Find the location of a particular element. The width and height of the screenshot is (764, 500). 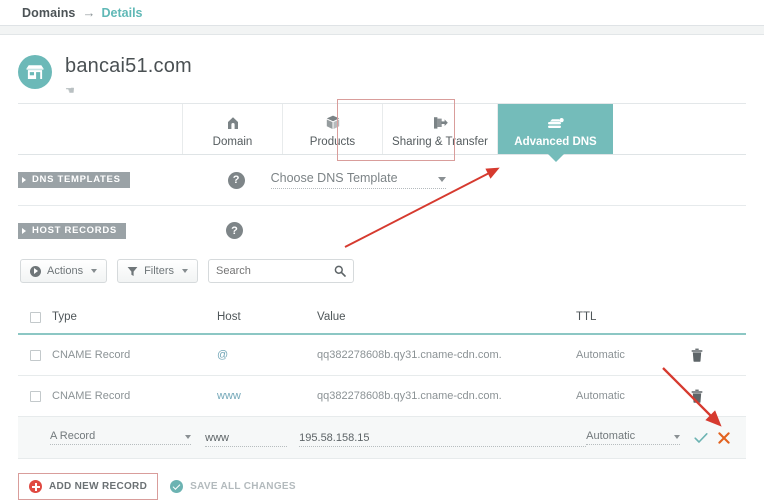

actions-button: Actions is located at coordinates (64, 271).